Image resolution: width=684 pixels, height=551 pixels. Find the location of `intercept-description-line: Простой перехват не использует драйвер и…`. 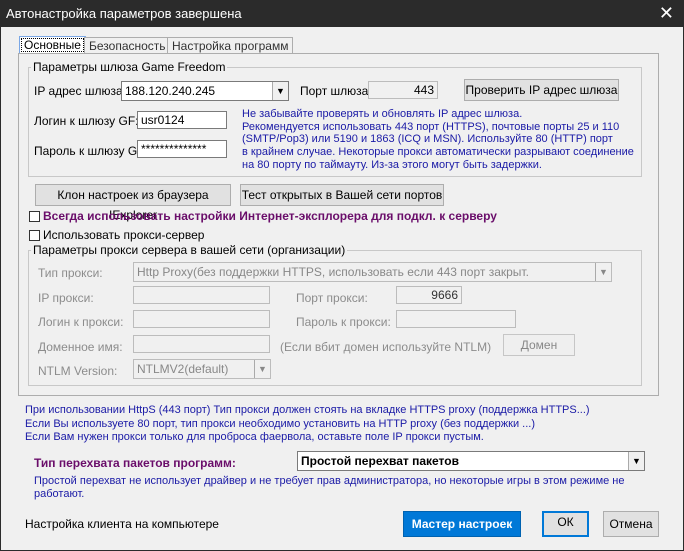

intercept-description-line: Простой перехват не использует драйвер и… is located at coordinates (329, 481).